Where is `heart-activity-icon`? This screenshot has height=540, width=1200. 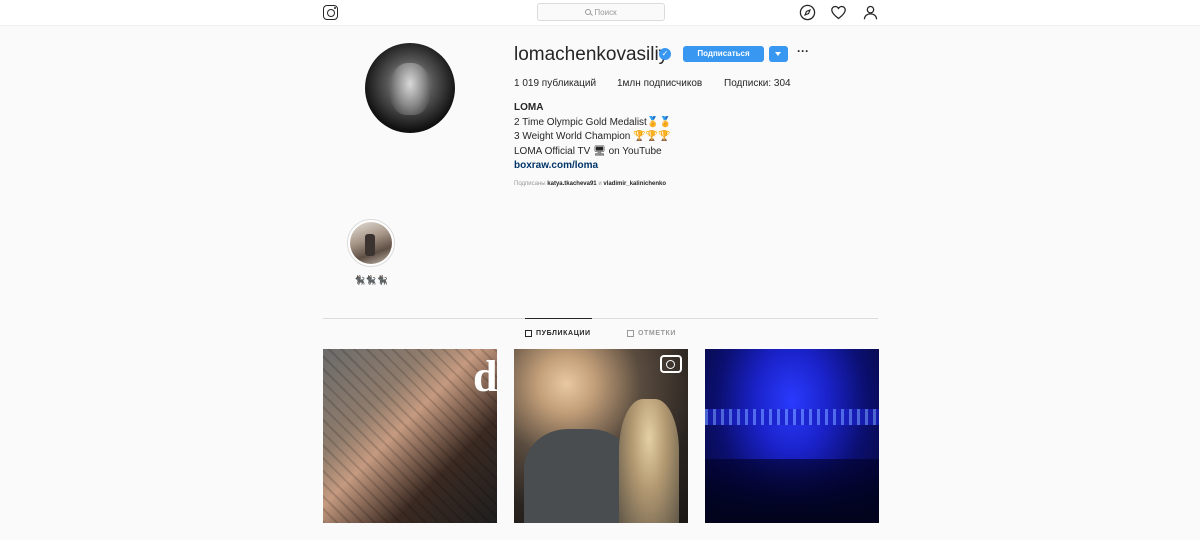
heart-activity-icon is located at coordinates (838, 12).